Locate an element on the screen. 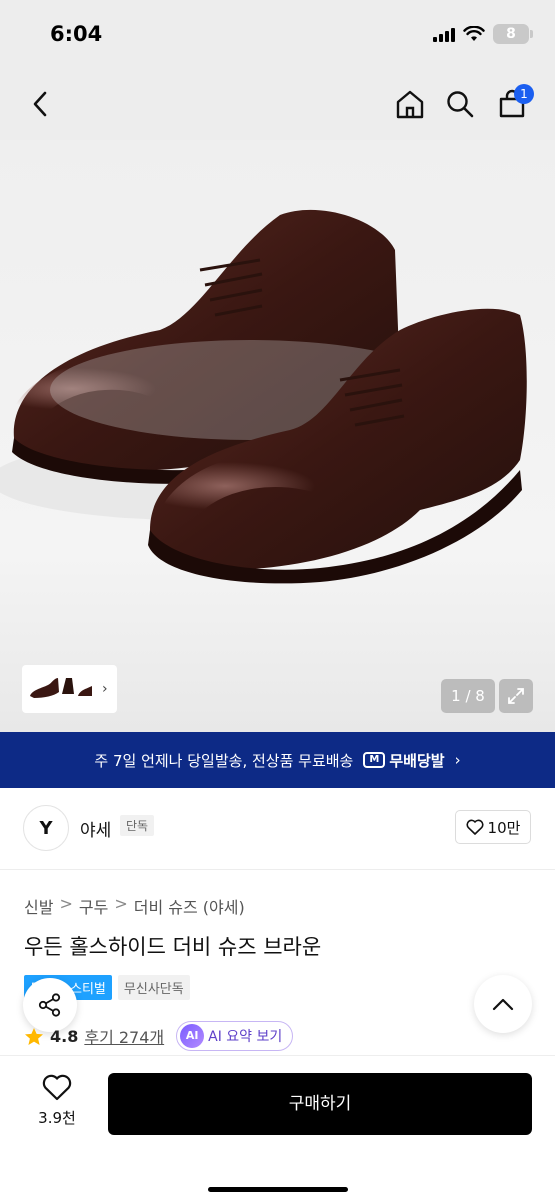 The width and height of the screenshot is (555, 1200). search-icon is located at coordinates (460, 104).